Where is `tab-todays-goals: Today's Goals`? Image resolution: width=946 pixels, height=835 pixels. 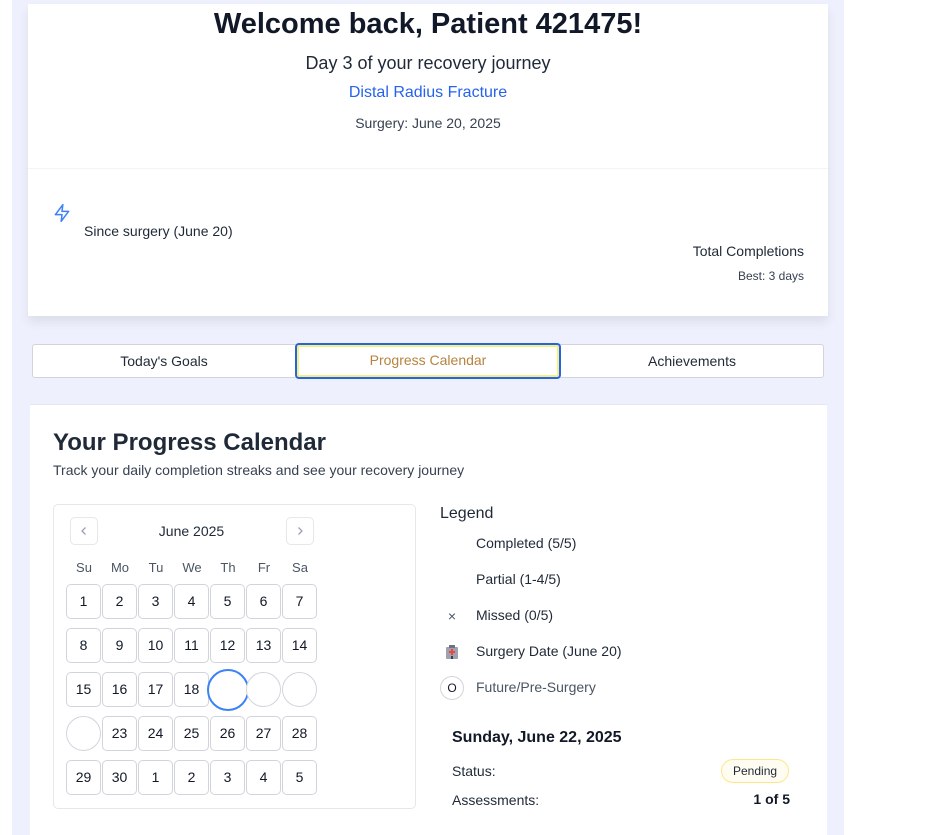 tab-todays-goals: Today's Goals is located at coordinates (164, 361).